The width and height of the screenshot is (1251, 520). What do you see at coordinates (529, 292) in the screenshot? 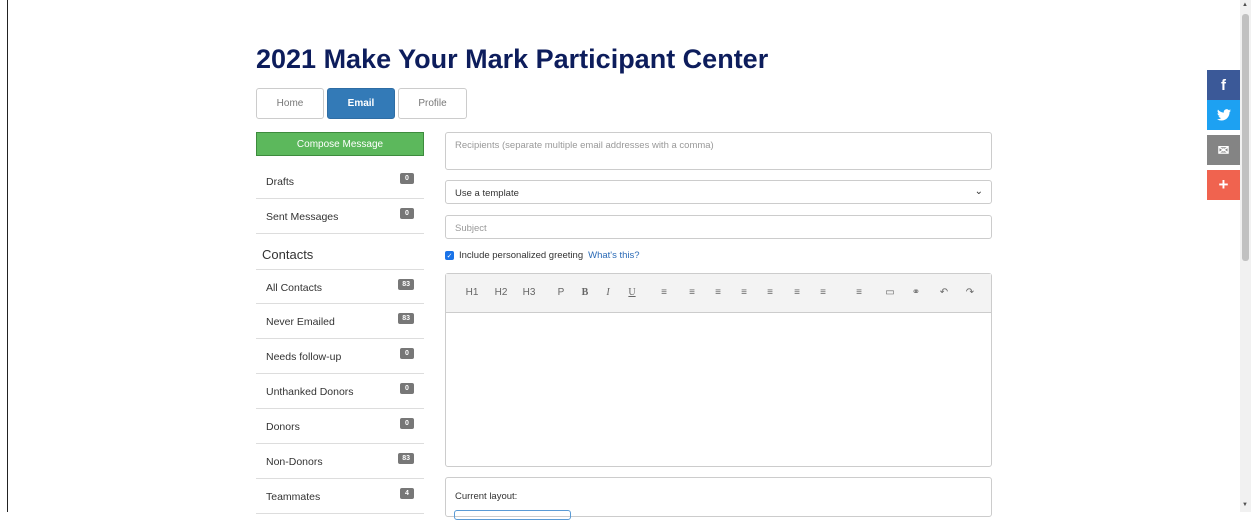
I see `heading-3-button: H3` at bounding box center [529, 292].